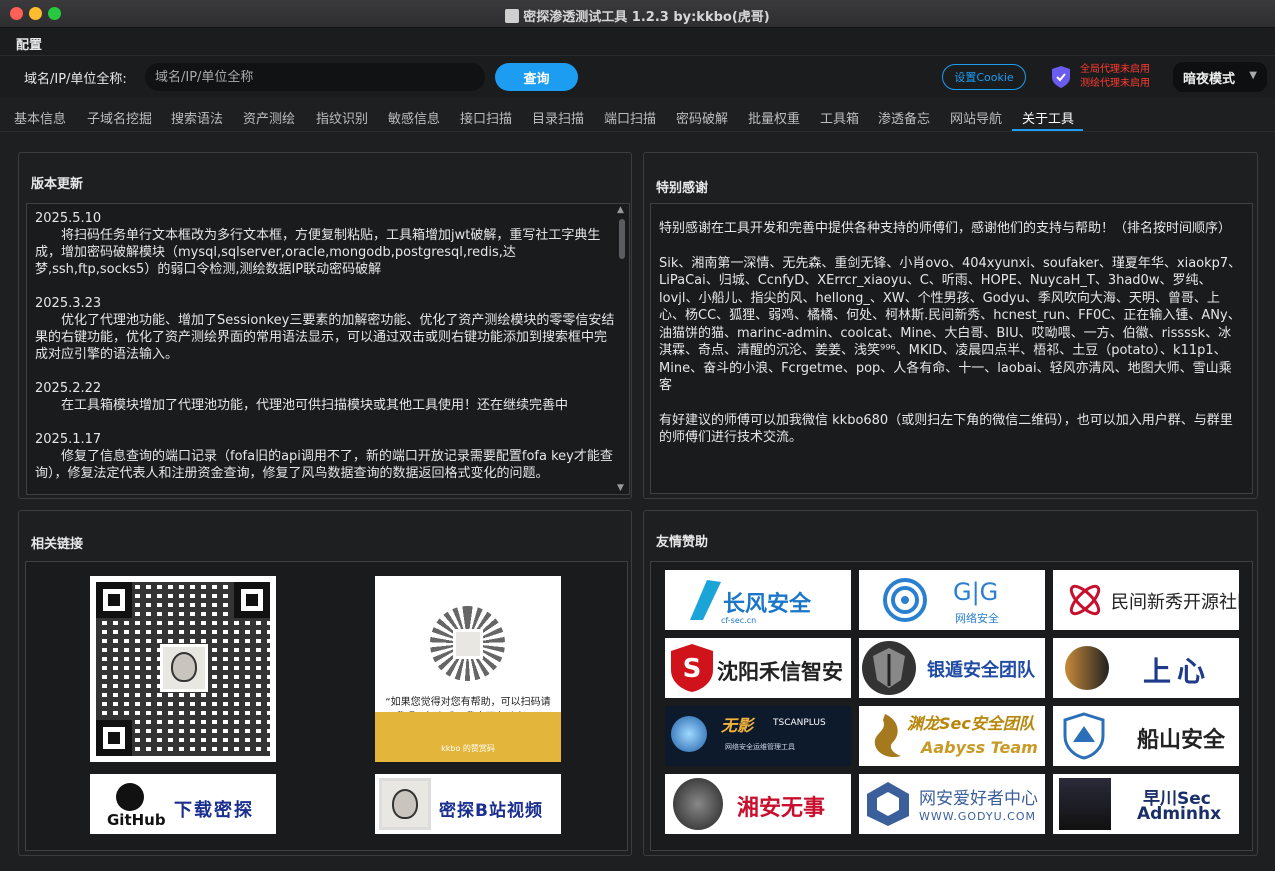 The height and width of the screenshot is (871, 1275). Describe the element at coordinates (1047, 130) in the screenshot. I see `active-tab-indicator` at that location.